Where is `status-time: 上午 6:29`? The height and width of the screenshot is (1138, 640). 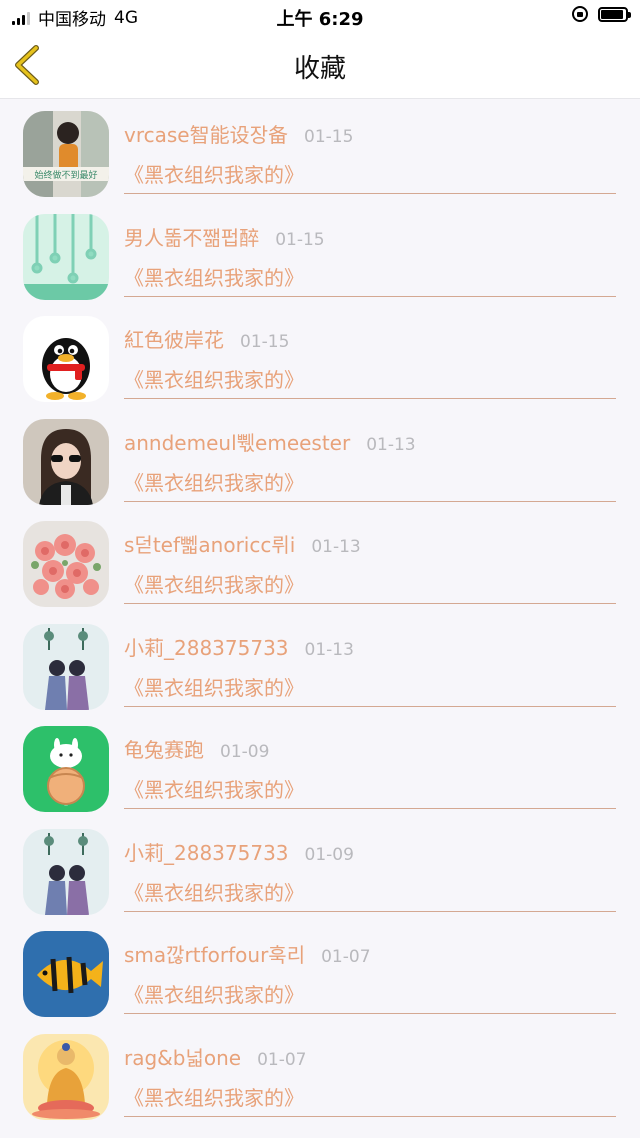 status-time: 上午 6:29 is located at coordinates (320, 19).